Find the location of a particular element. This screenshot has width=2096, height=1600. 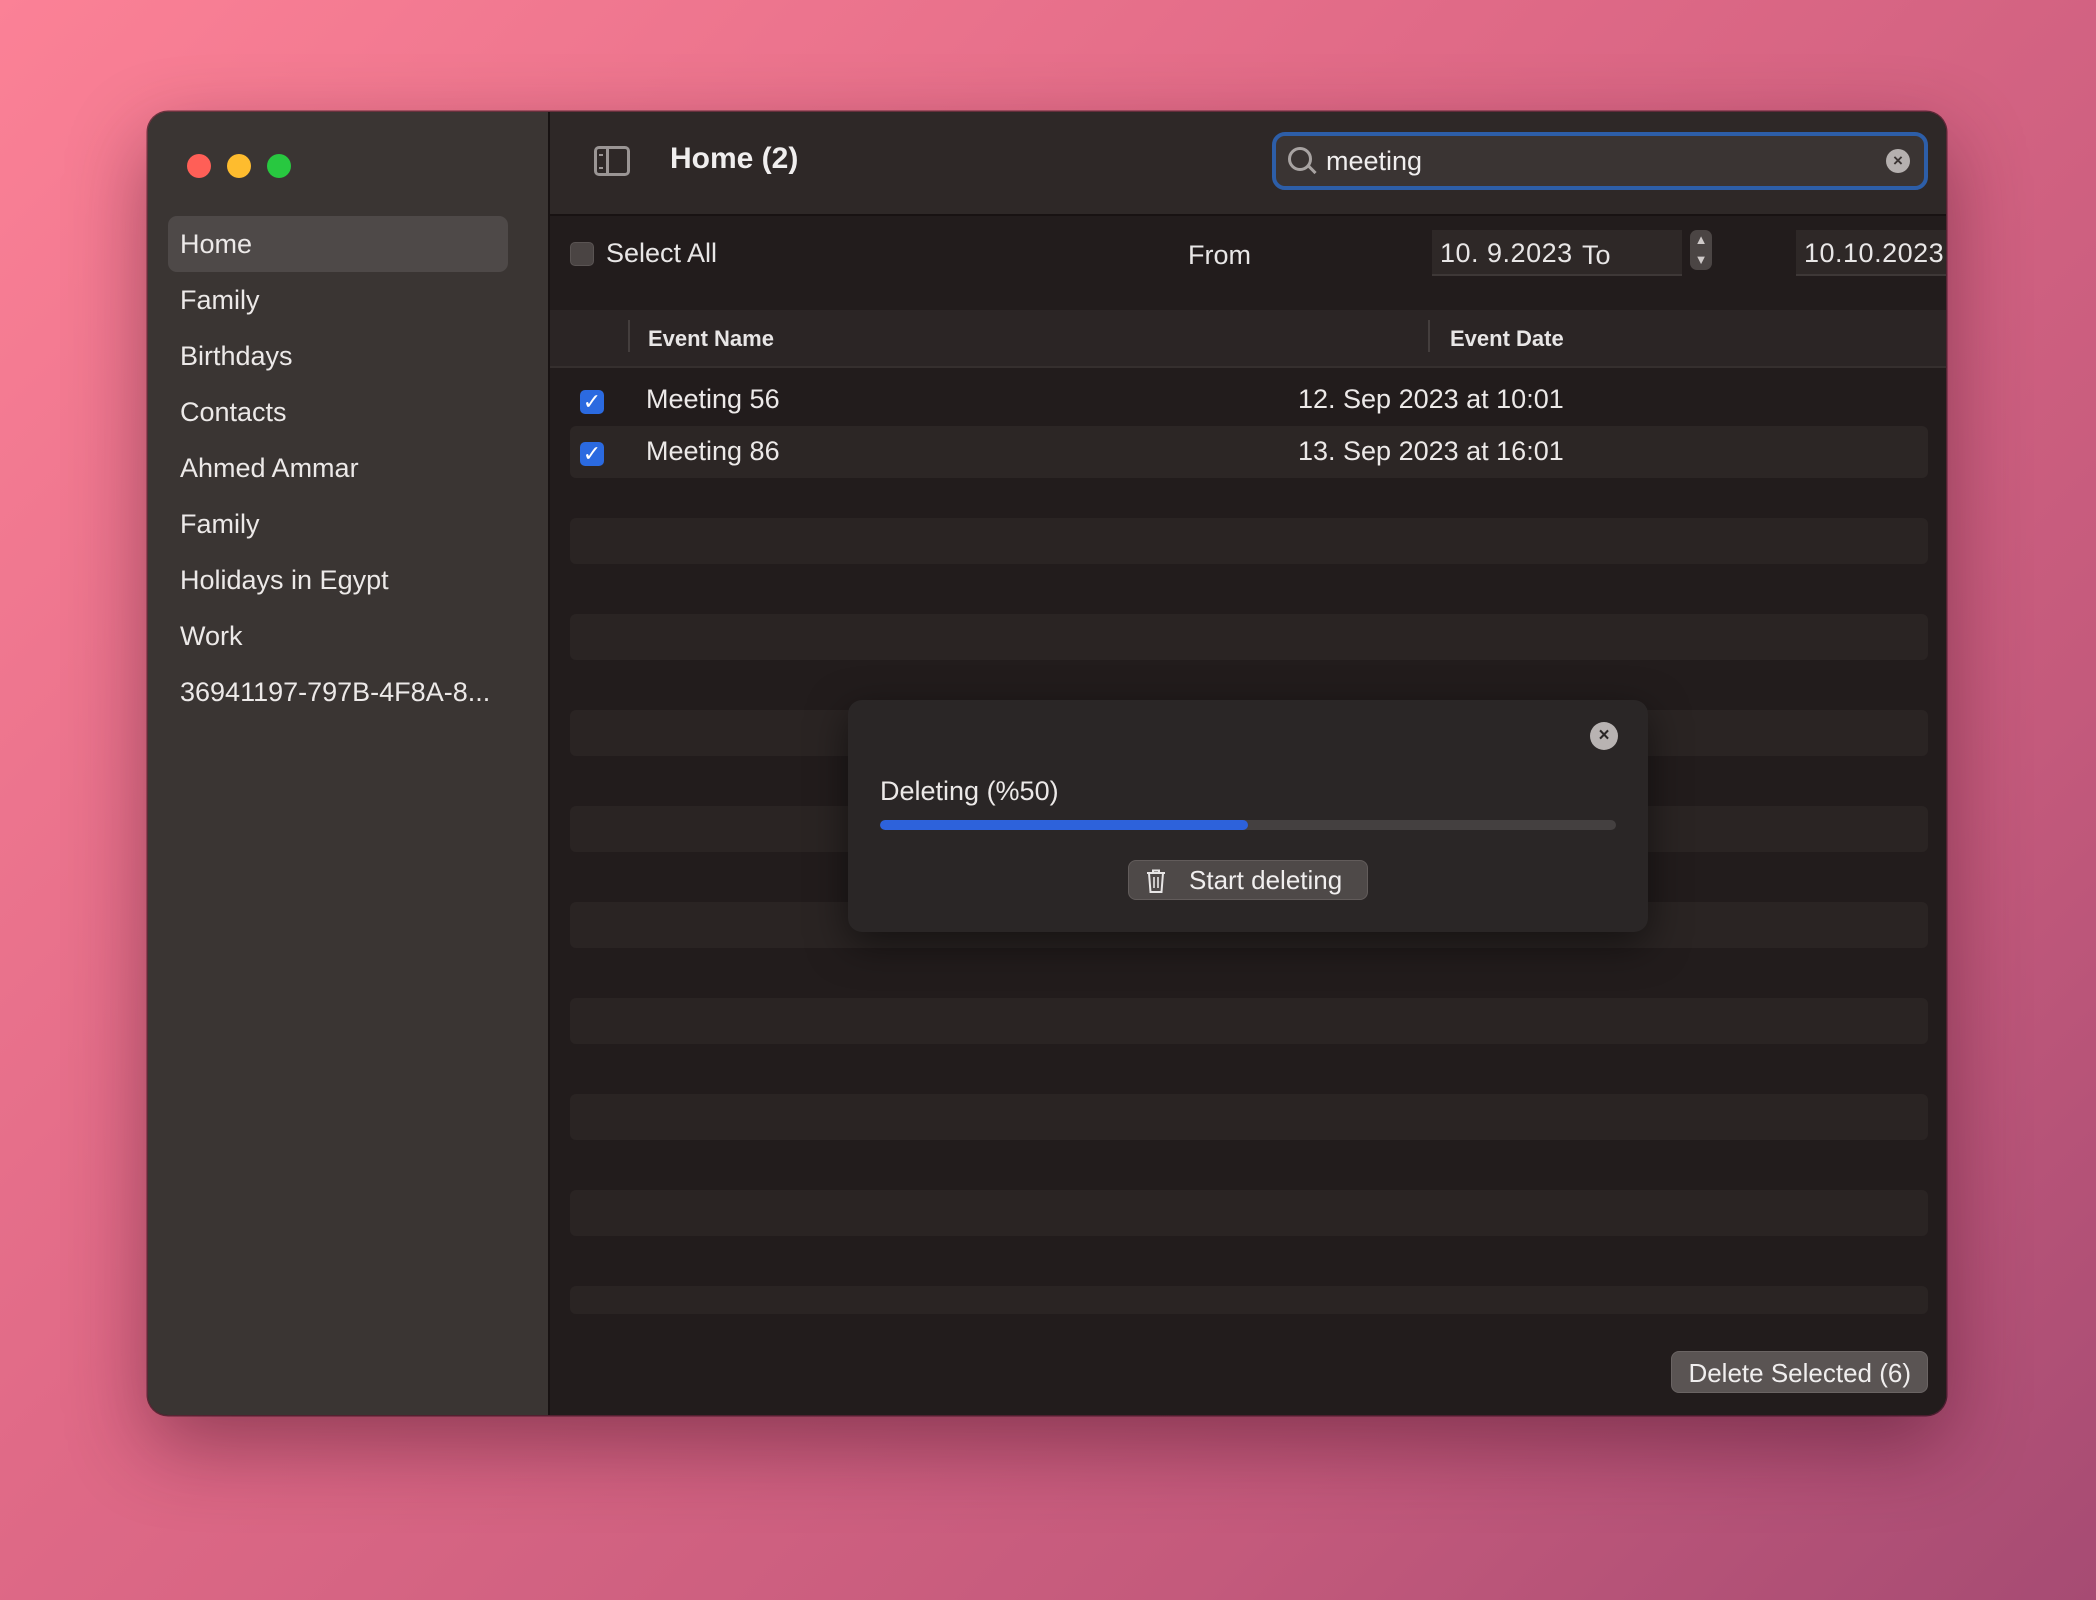

zoom-window-button is located at coordinates (279, 166).